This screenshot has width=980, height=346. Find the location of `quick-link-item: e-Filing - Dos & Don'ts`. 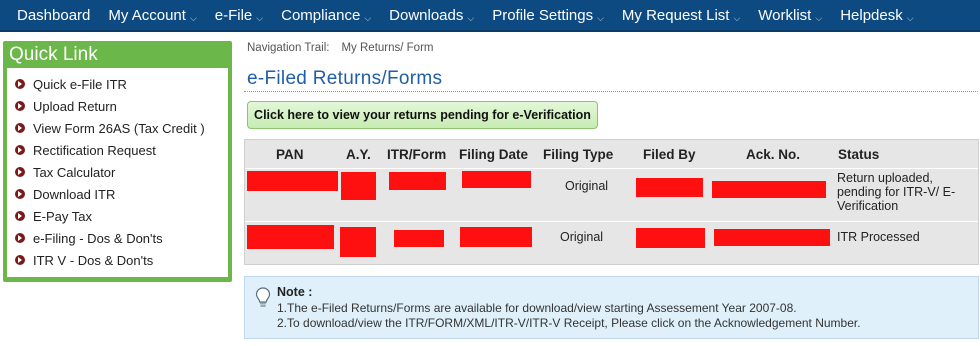

quick-link-item: e-Filing - Dos & Don'ts is located at coordinates (117, 238).